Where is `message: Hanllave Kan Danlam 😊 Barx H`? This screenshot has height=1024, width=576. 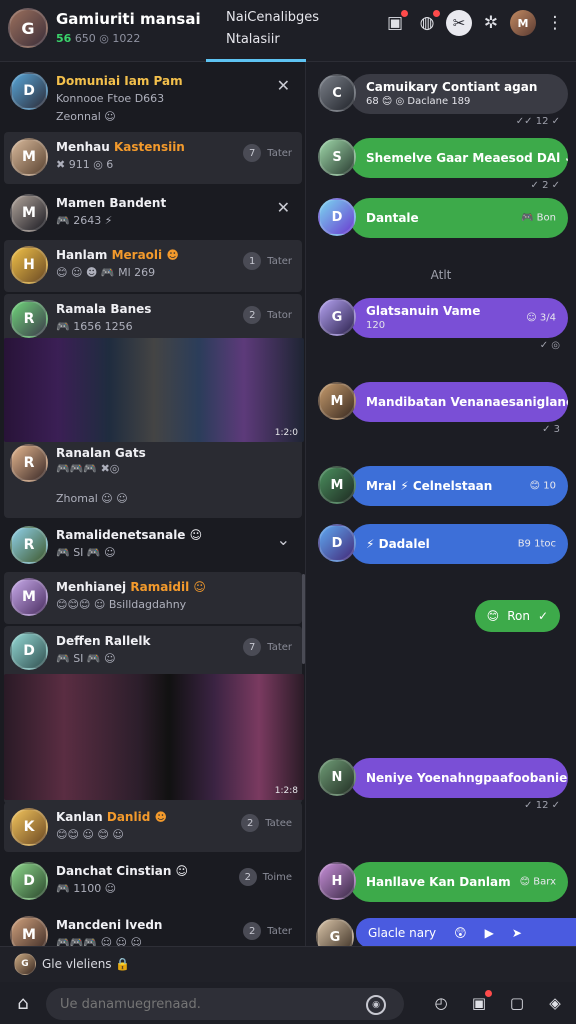 message: Hanllave Kan Danlam 😊 Barx H is located at coordinates (443, 882).